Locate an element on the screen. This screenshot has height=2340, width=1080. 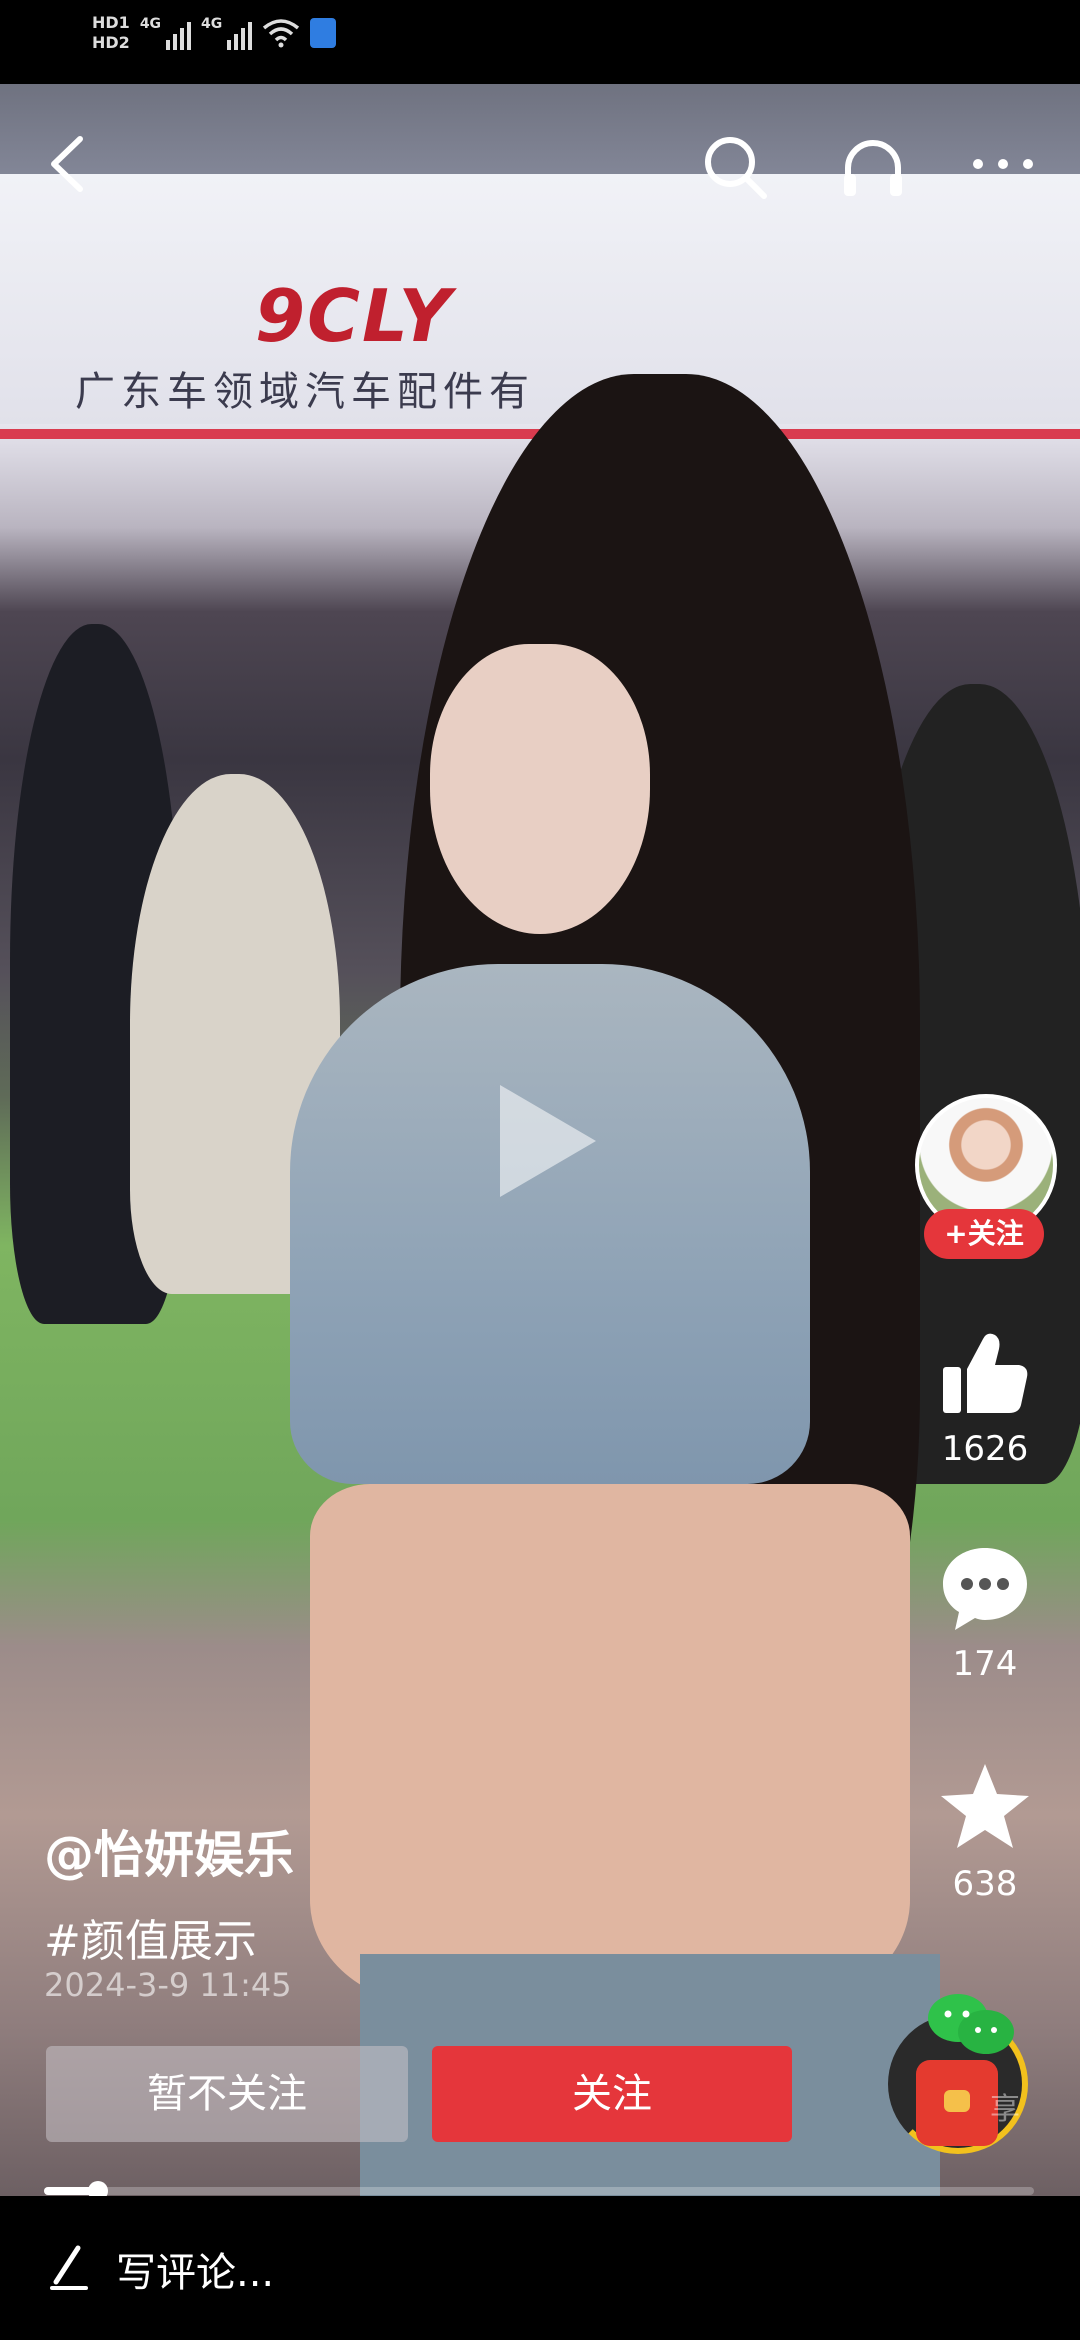
subject-body is located at coordinates (610, 1744).